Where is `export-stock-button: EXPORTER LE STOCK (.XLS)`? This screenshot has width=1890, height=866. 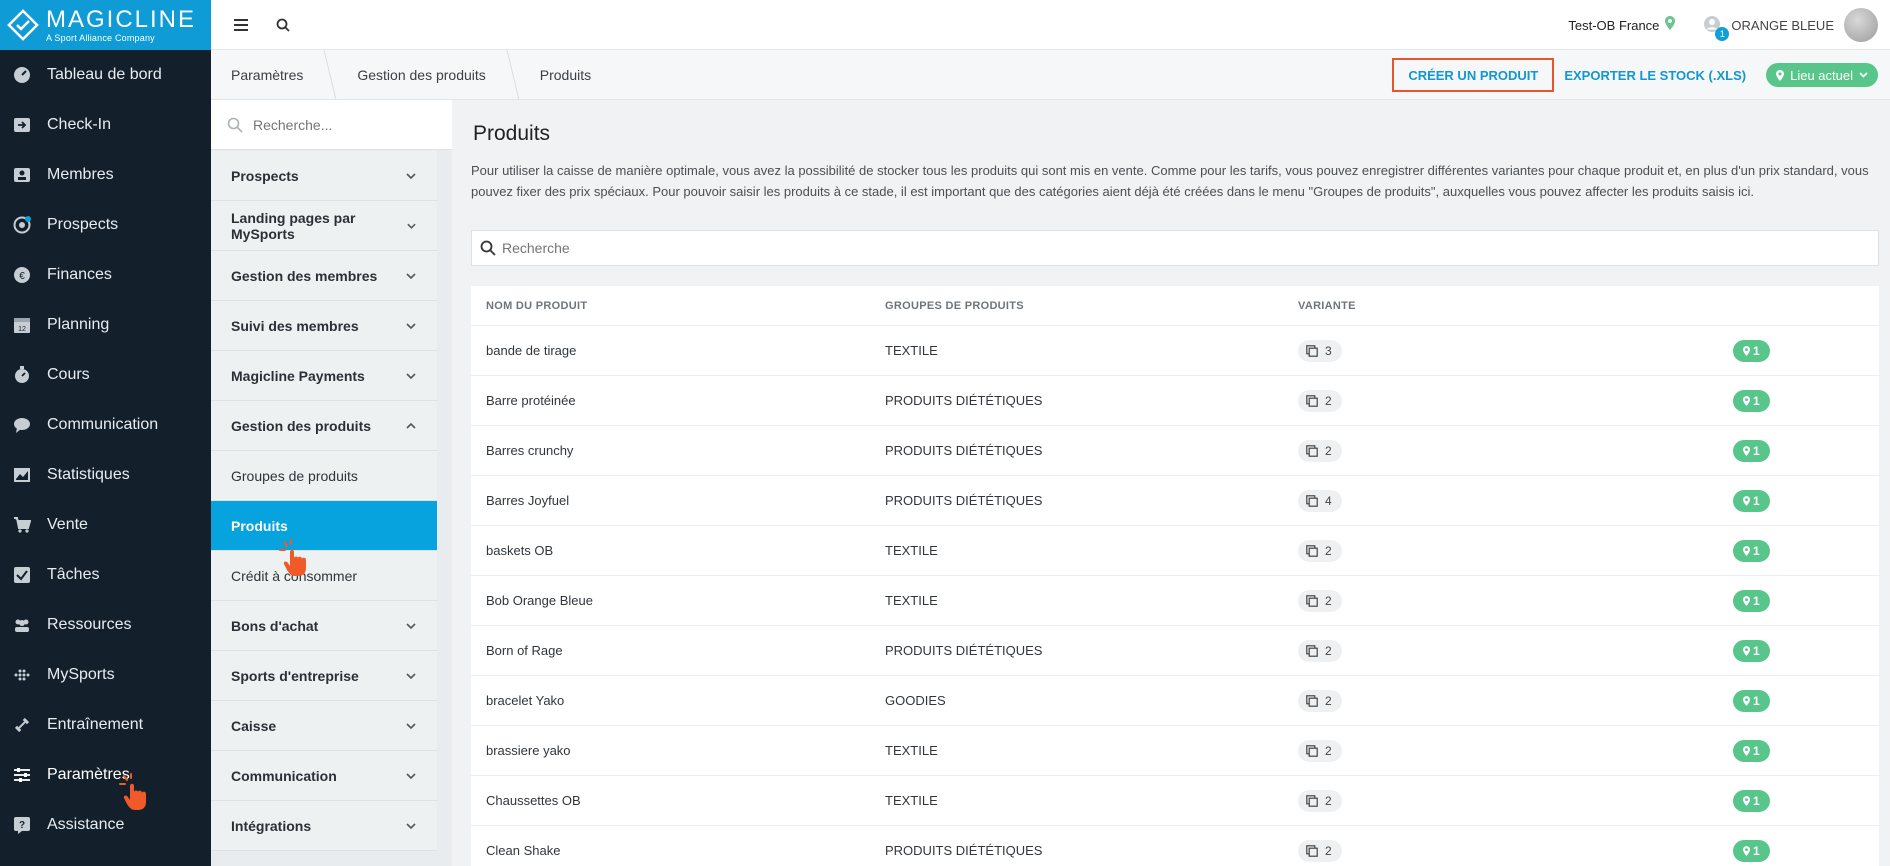 export-stock-button: EXPORTER LE STOCK (.XLS) is located at coordinates (1655, 75).